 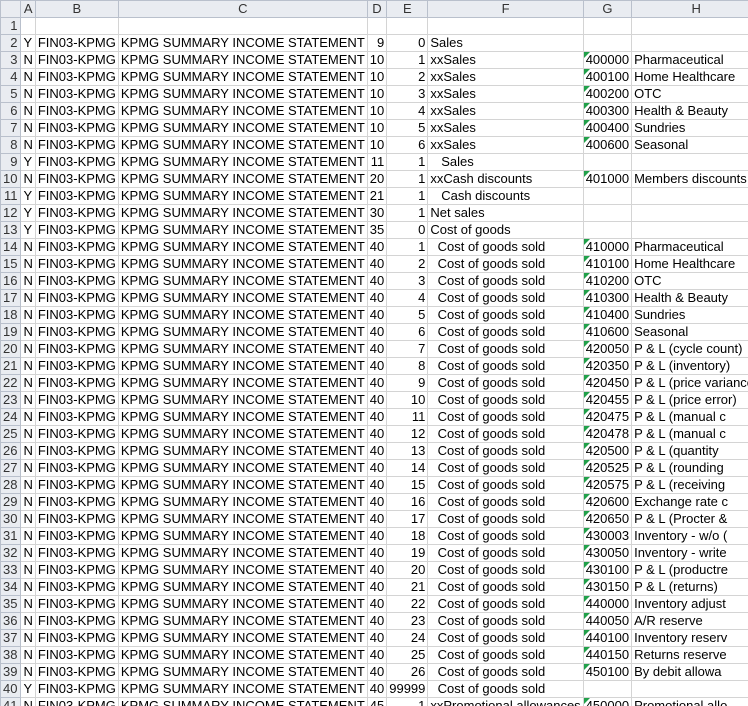 I want to click on cell-g: 410200, so click(x=607, y=281).